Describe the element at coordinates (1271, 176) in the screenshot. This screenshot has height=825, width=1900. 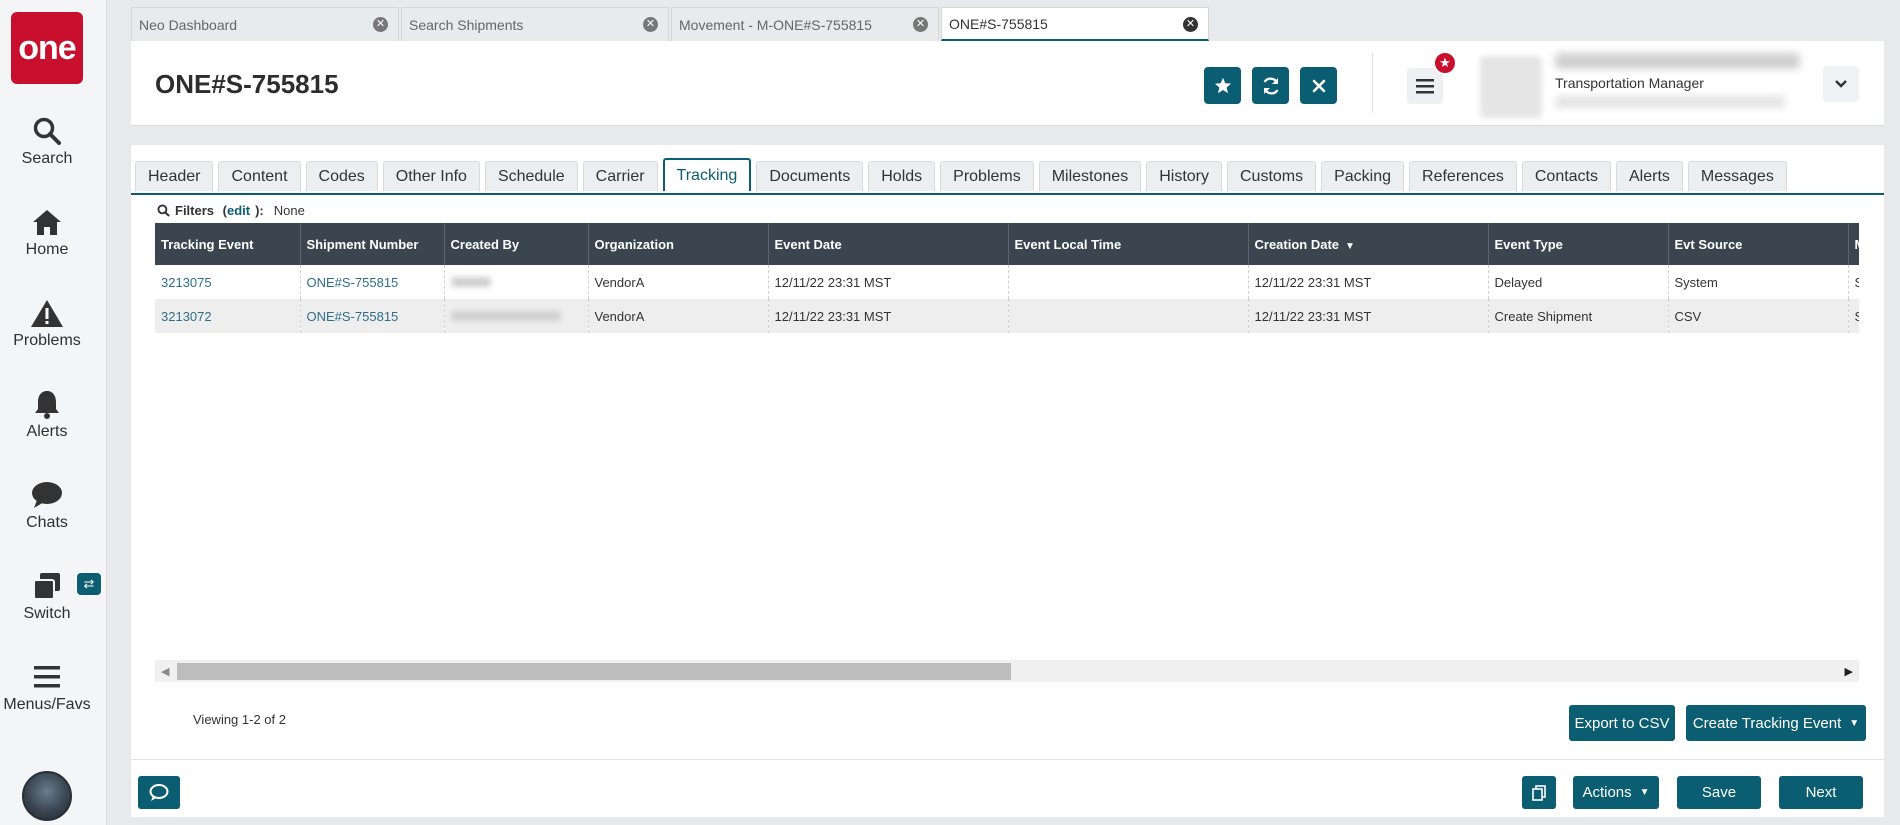
I see `tab-customs: Customs` at that location.